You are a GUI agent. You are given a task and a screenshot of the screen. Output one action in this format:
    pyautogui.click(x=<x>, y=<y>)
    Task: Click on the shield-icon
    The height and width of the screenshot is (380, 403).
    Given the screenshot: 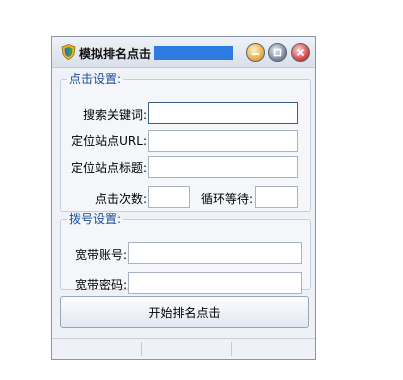 What is the action you would take?
    pyautogui.click(x=68, y=52)
    